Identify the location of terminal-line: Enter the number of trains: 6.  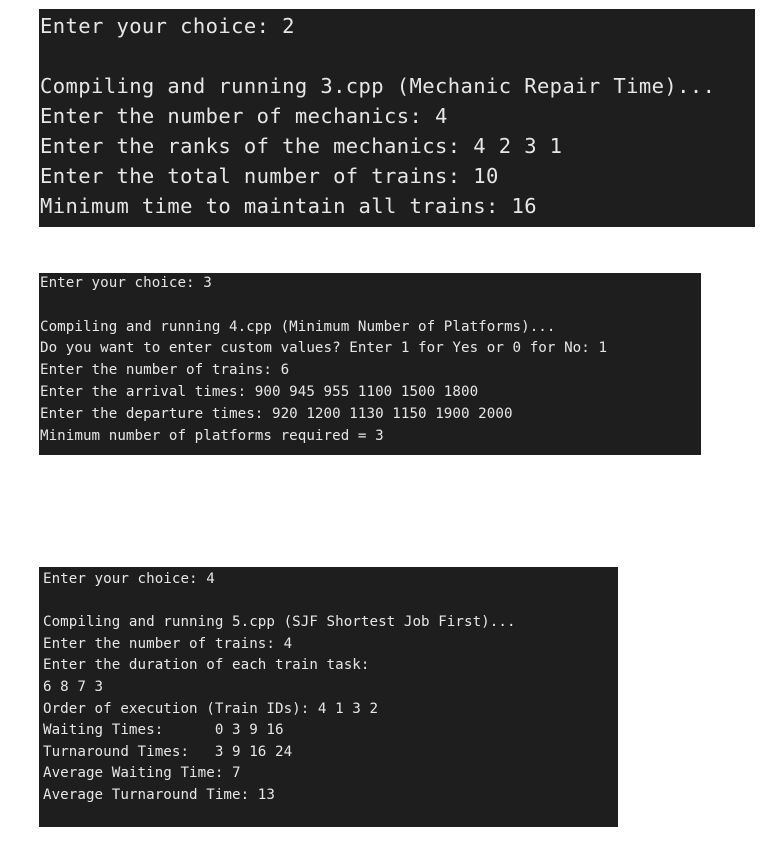
(165, 370).